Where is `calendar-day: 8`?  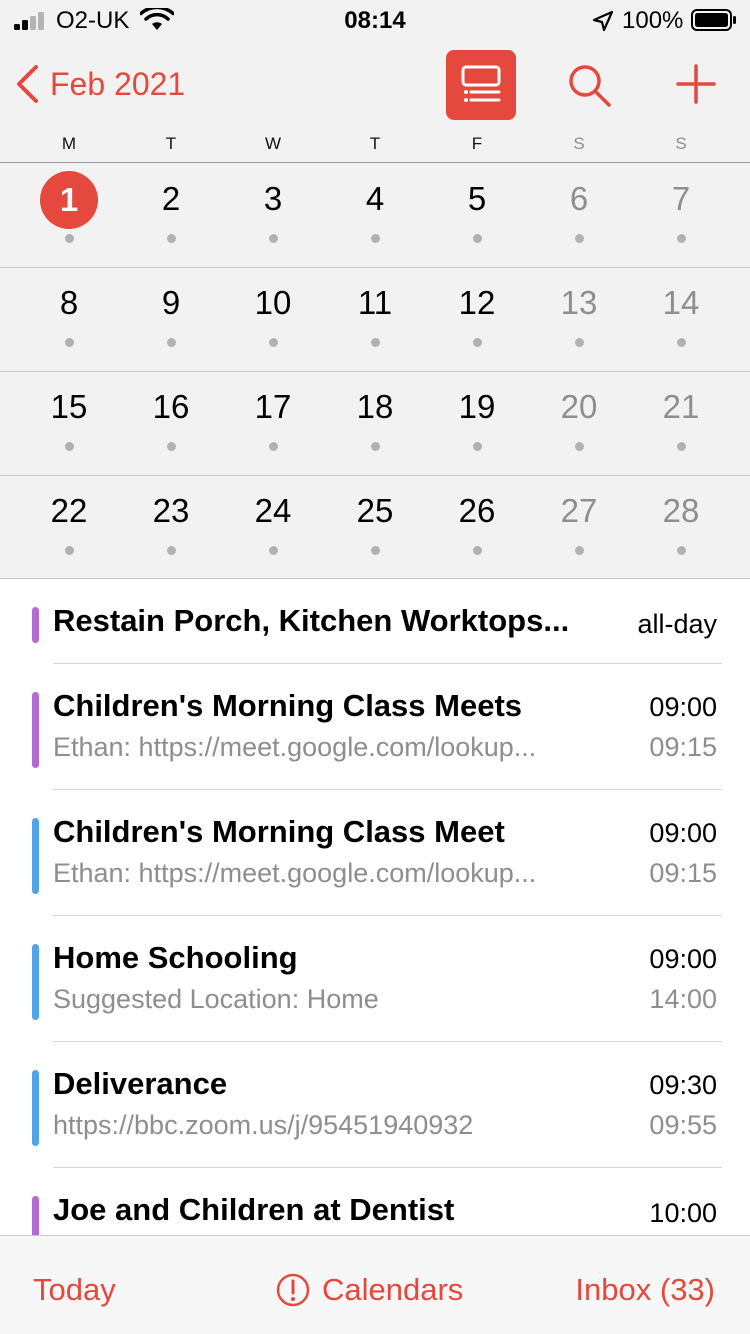 calendar-day: 8 is located at coordinates (69, 319).